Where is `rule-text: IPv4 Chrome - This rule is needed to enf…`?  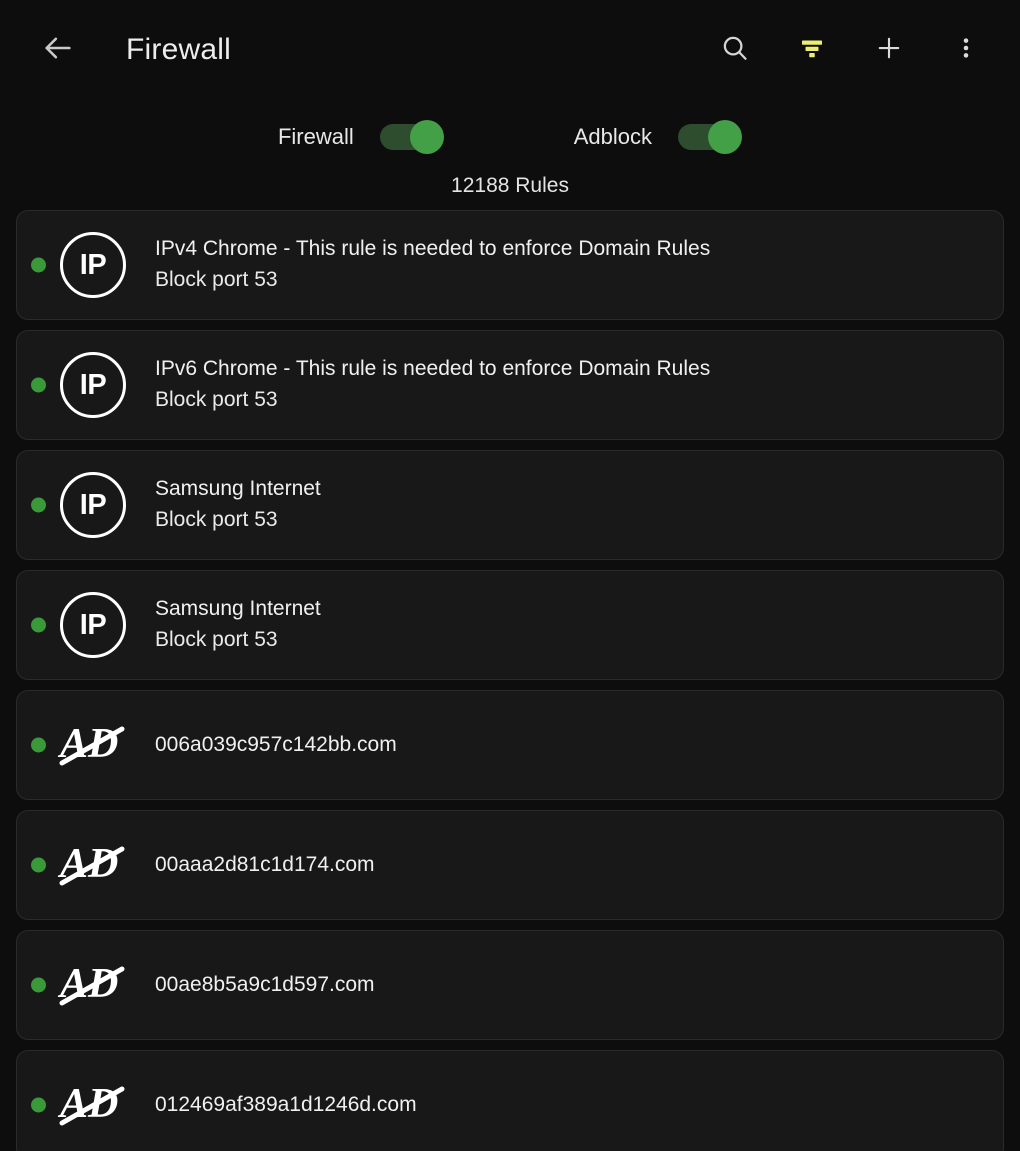 rule-text: IPv4 Chrome - This rule is needed to enf… is located at coordinates (579, 265).